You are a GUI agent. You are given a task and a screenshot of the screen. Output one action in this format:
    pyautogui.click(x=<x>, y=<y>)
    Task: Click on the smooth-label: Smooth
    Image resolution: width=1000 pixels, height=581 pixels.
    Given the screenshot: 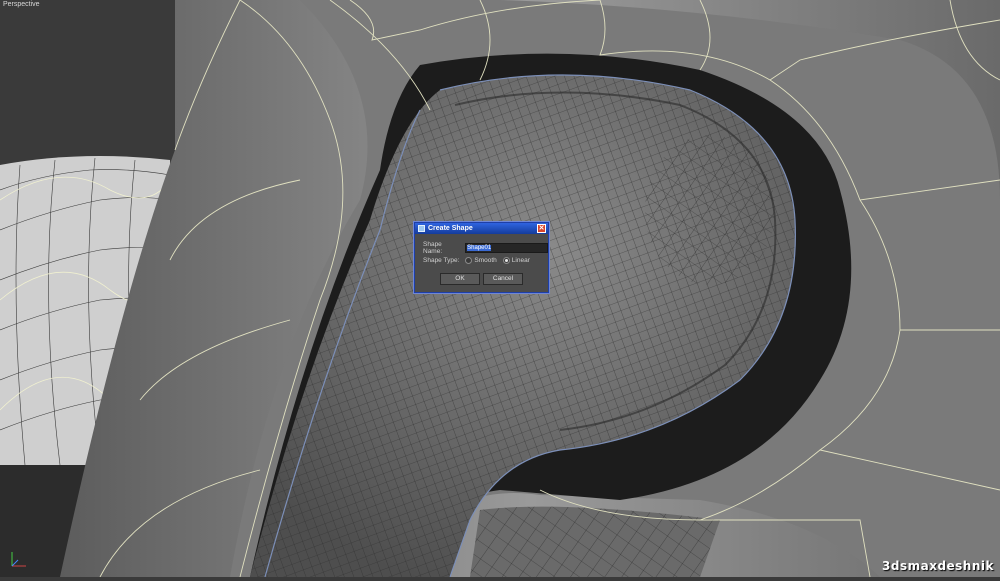 What is the action you would take?
    pyautogui.click(x=485, y=260)
    